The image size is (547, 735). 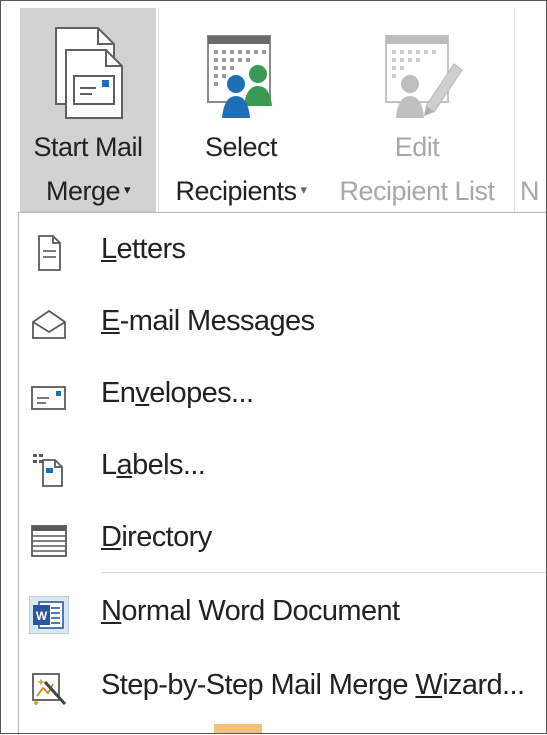 I want to click on wizard-label-pre: Step-by-Step Mail Merge, so click(x=258, y=685).